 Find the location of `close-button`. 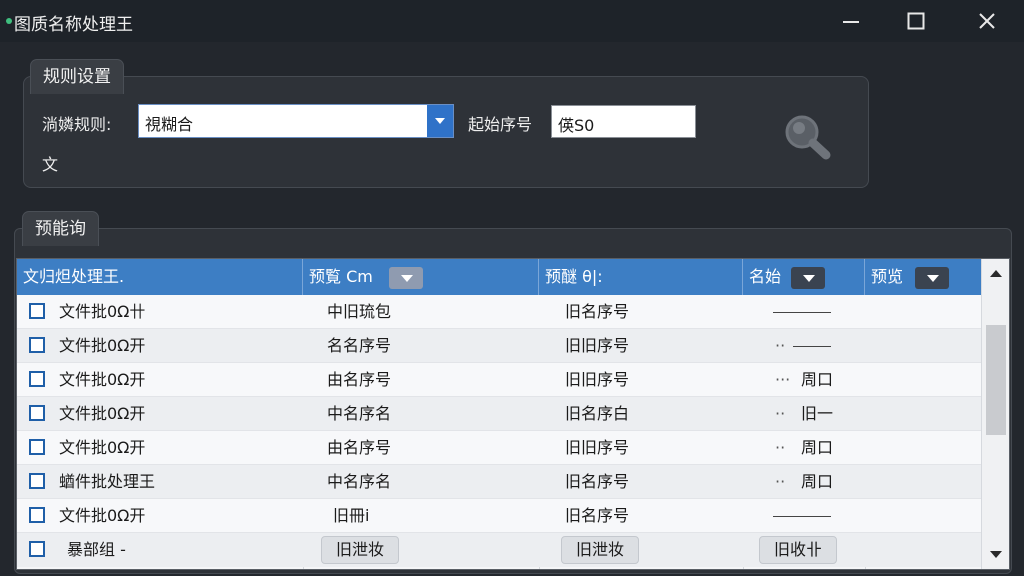

close-button is located at coordinates (987, 21).